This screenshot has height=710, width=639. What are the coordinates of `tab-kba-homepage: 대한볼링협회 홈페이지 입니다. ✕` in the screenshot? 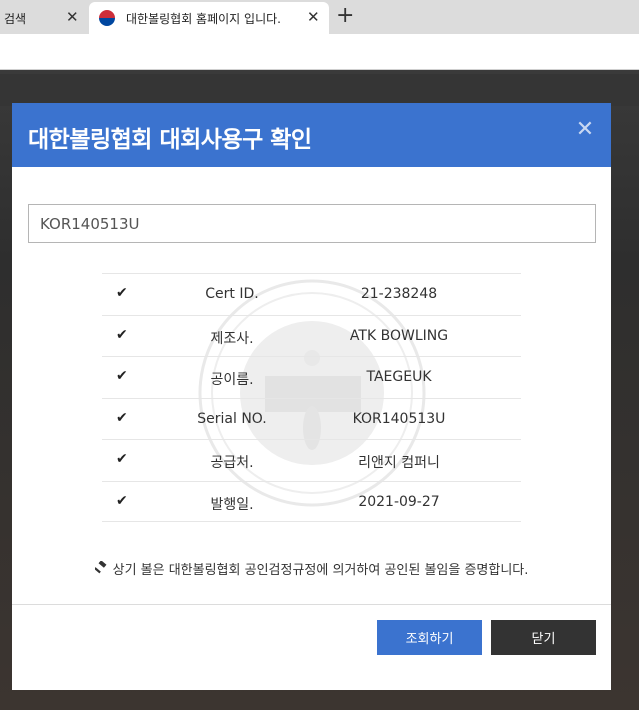 It's located at (209, 18).